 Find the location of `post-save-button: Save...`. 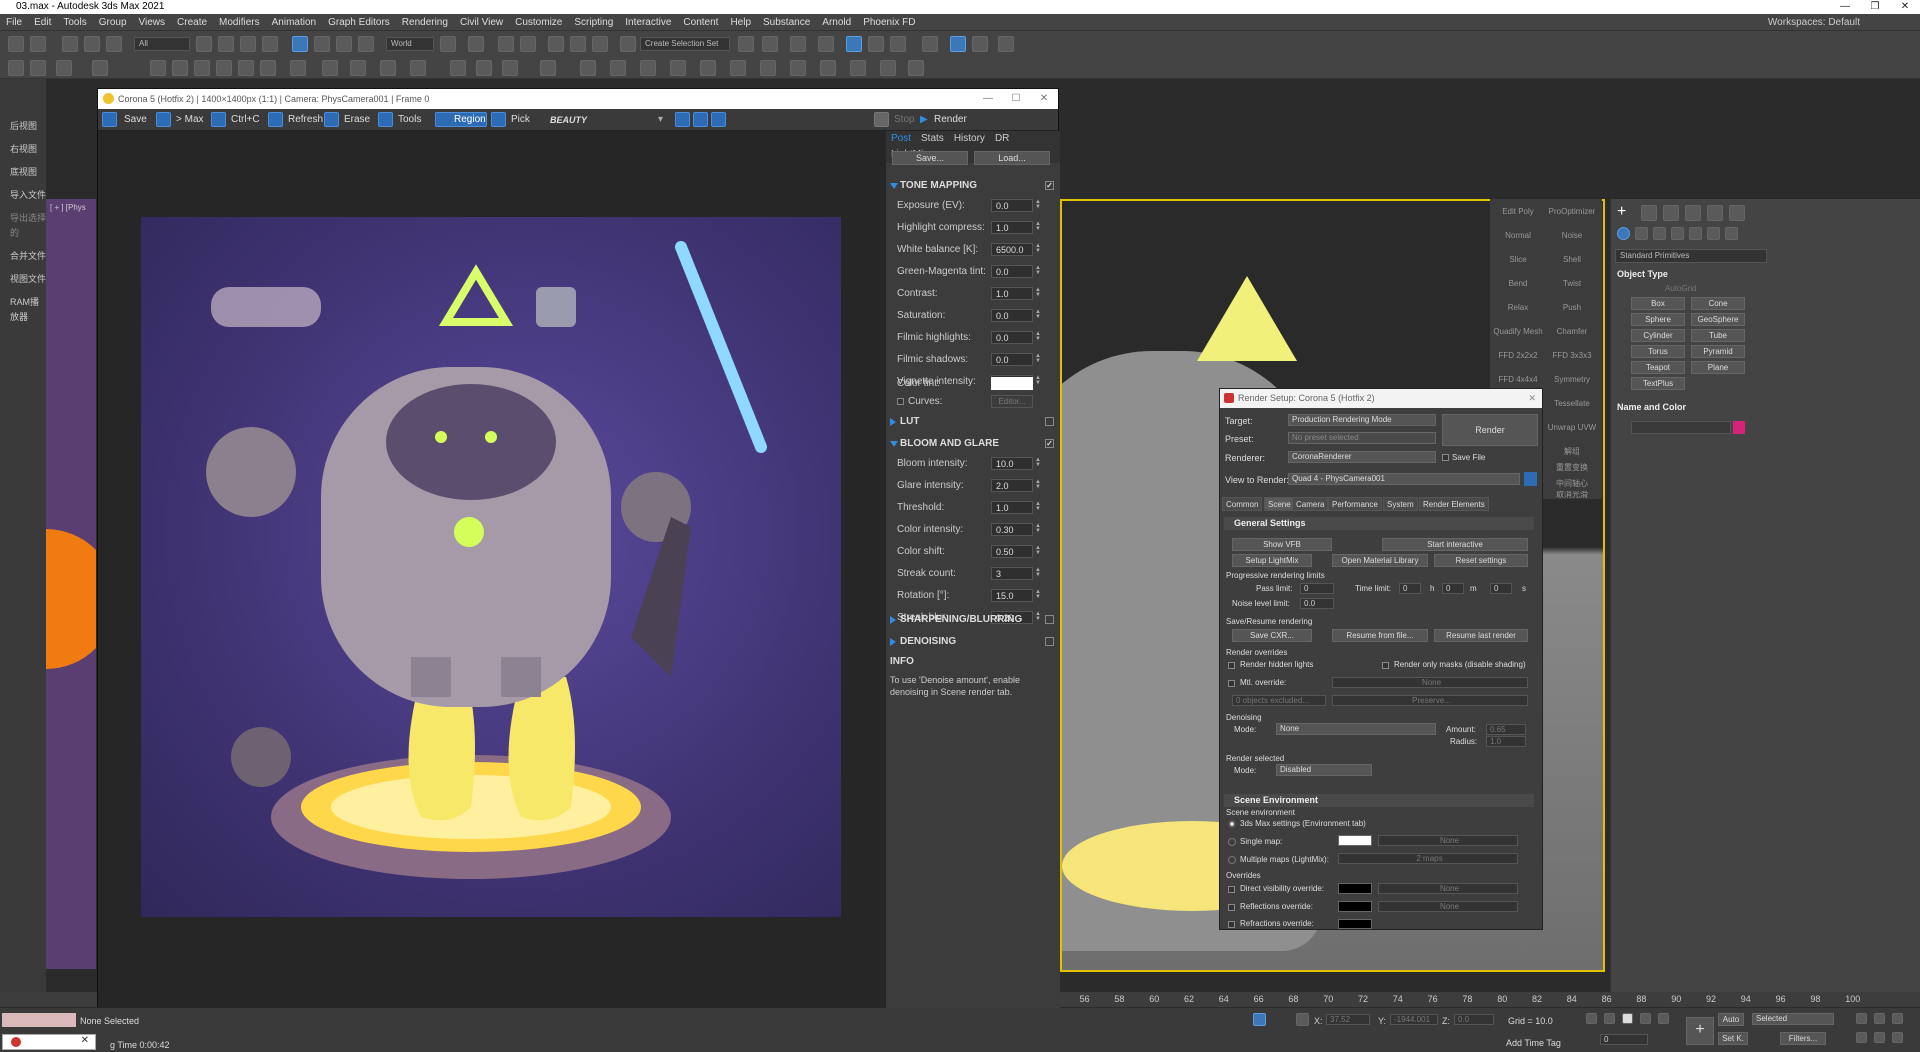

post-save-button: Save... is located at coordinates (930, 158).